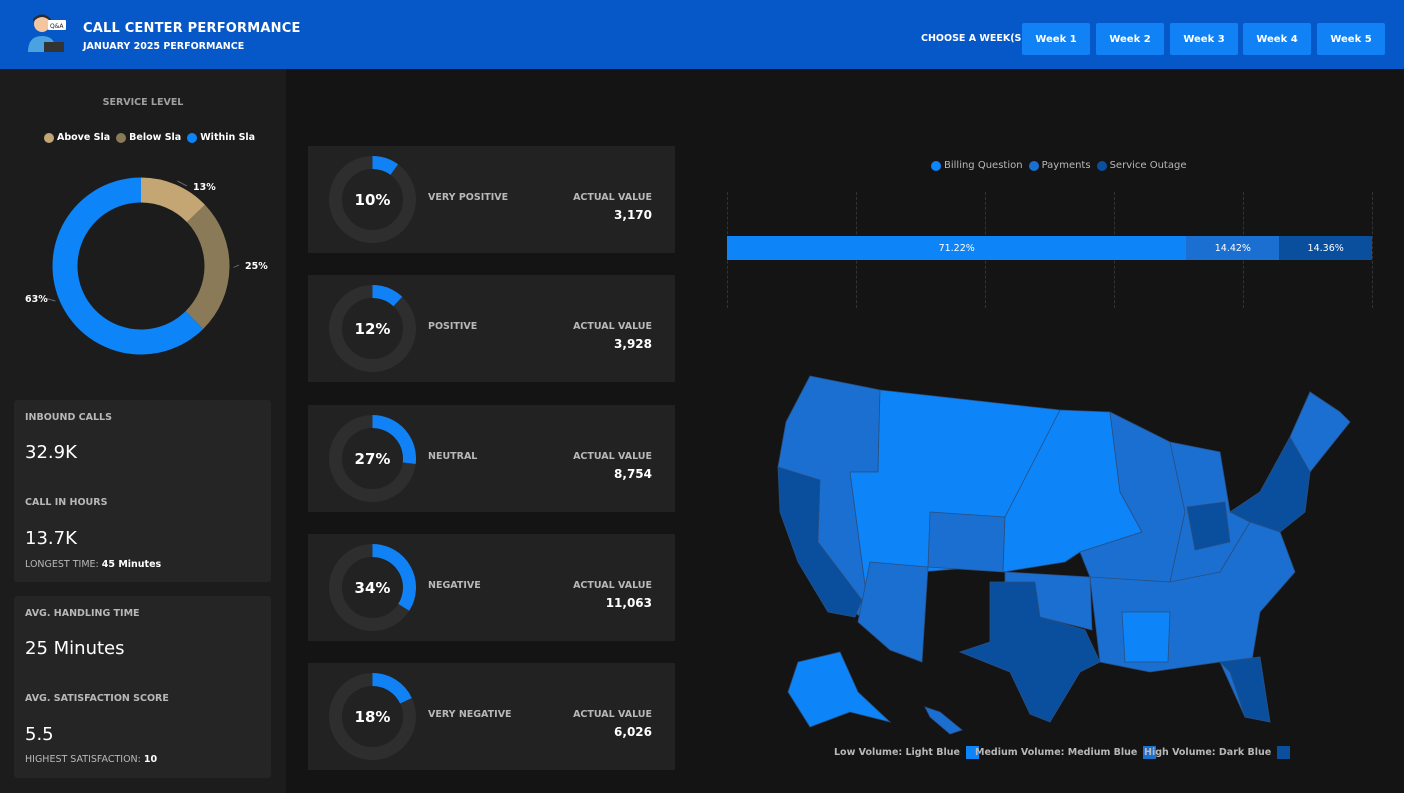  Describe the element at coordinates (372, 199) in the screenshot. I see `sentiment-percent: 10%` at that location.